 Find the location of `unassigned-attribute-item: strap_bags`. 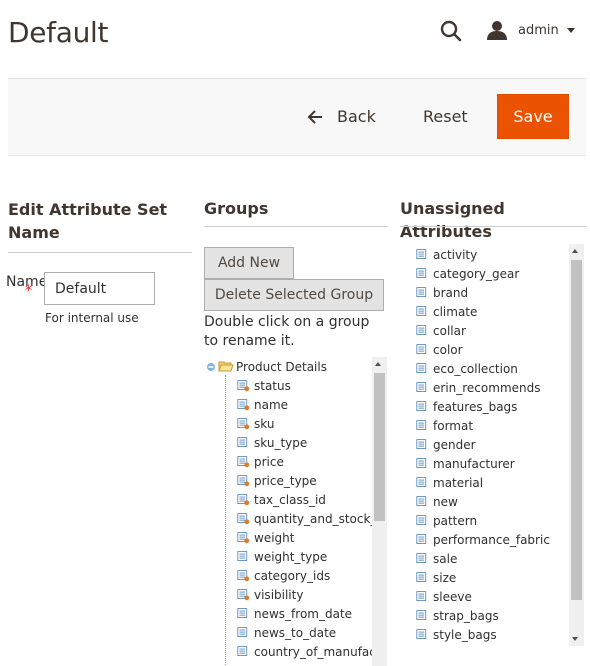

unassigned-attribute-item: strap_bags is located at coordinates (457, 615).